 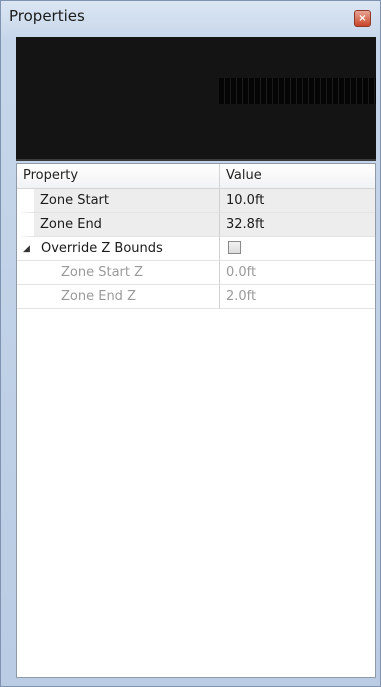 I want to click on property-value, so click(x=297, y=249).